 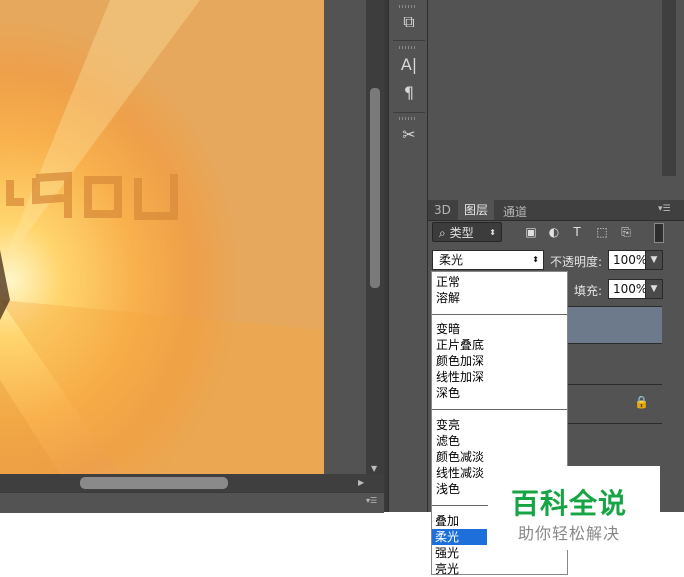 What do you see at coordinates (460, 361) in the screenshot?
I see `menu-item-color-burn: 颜色加深` at bounding box center [460, 361].